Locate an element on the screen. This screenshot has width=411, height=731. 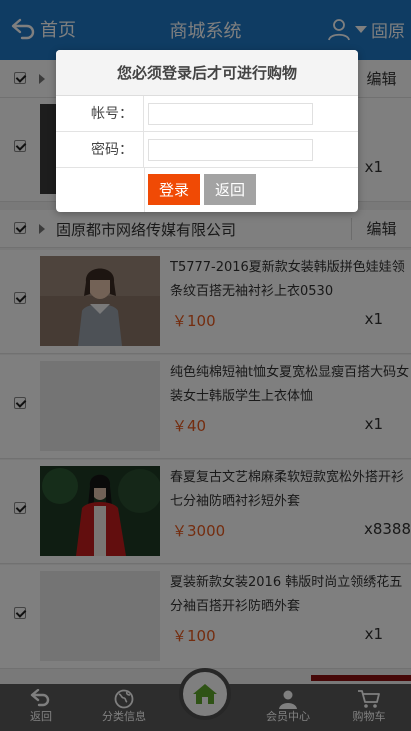
account-row: 帐号： is located at coordinates (207, 114).